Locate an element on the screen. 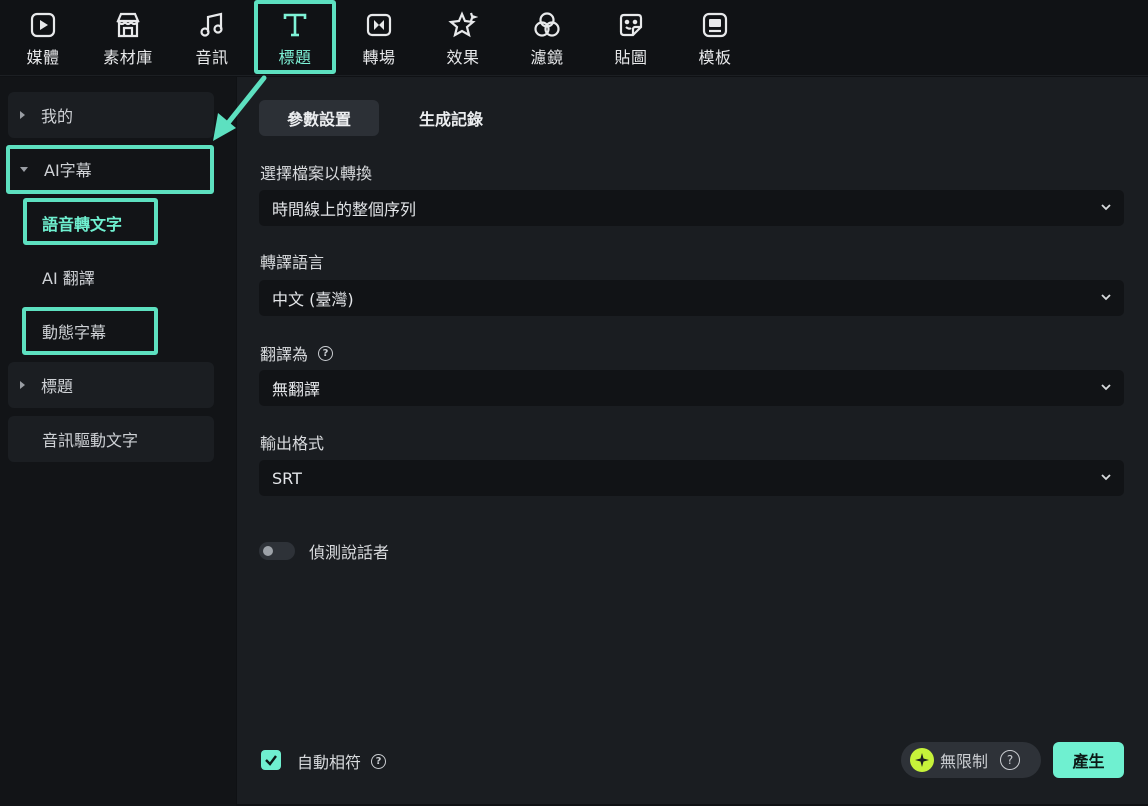  transition-icon is located at coordinates (379, 25).